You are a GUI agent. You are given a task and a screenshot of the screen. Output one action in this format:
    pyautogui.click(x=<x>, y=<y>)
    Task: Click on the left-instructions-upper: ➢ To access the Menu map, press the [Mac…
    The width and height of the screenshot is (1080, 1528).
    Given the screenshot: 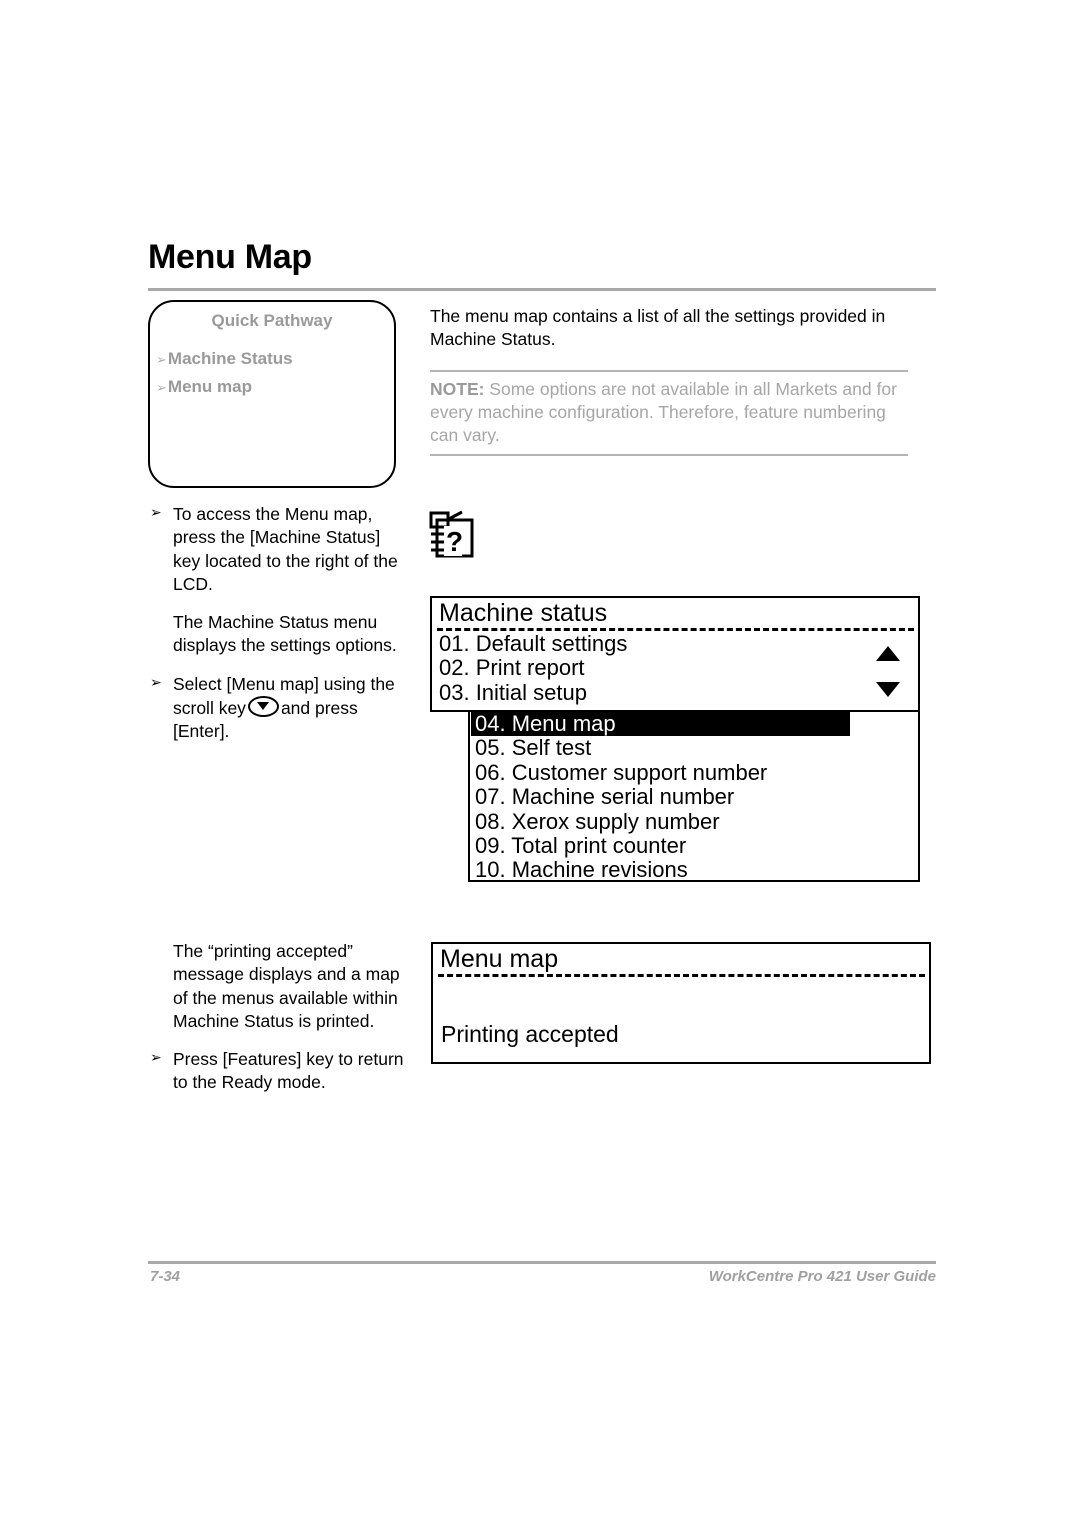 What is the action you would take?
    pyautogui.click(x=279, y=630)
    